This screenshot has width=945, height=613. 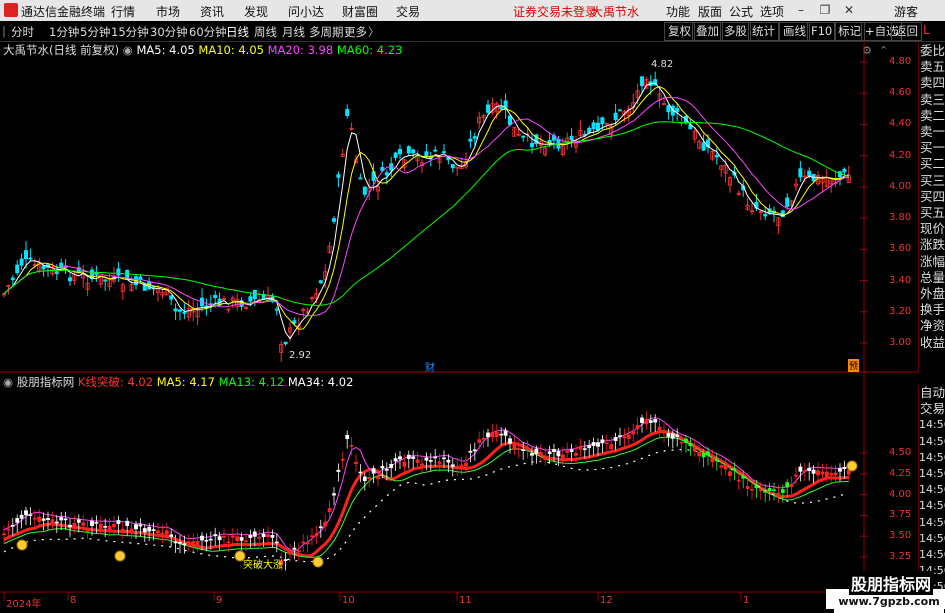 What do you see at coordinates (825, 10) in the screenshot?
I see `restore-icon: ❐` at bounding box center [825, 10].